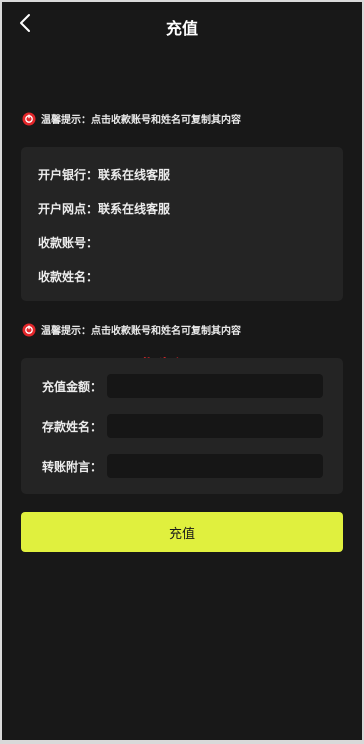 The width and height of the screenshot is (364, 744). I want to click on account-number-row: 收款账号：, so click(68, 242).